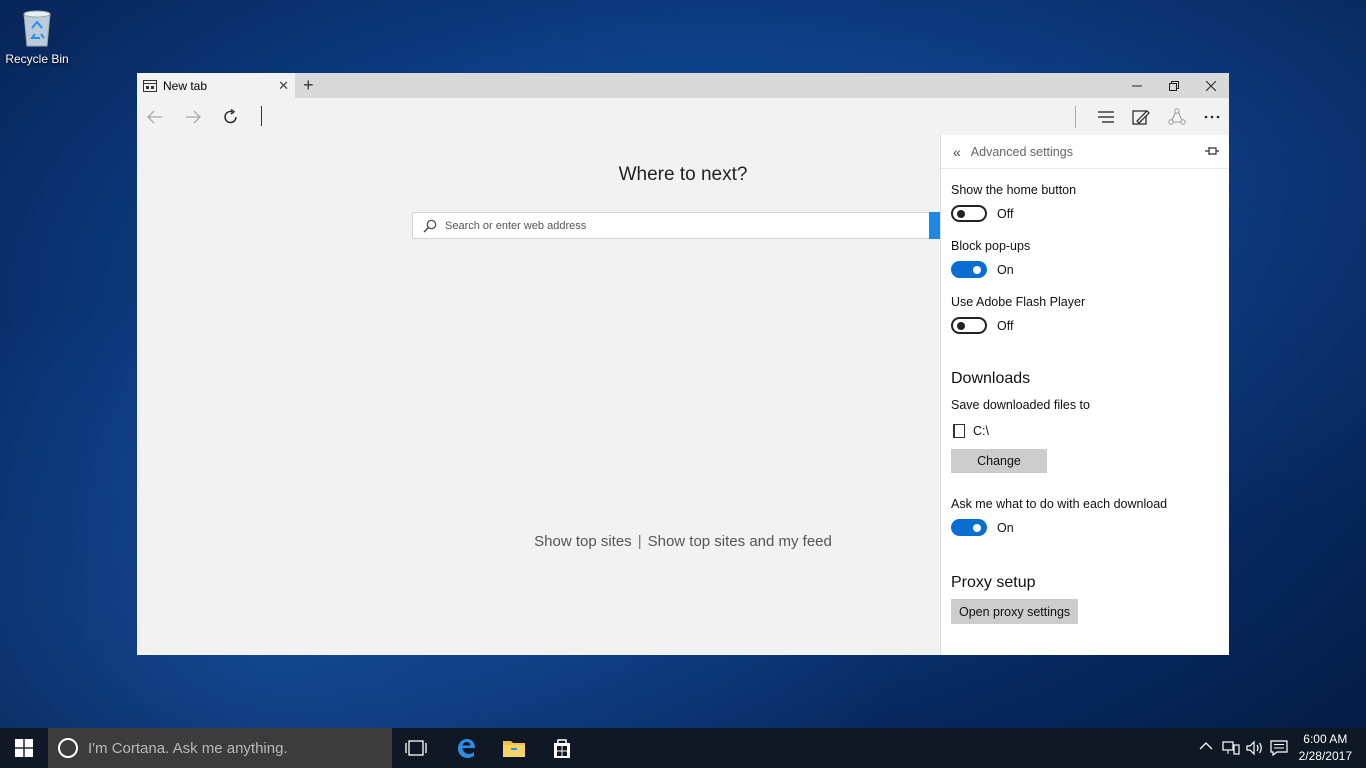 This screenshot has width=1366, height=768. I want to click on store-bag-icon, so click(562, 748).